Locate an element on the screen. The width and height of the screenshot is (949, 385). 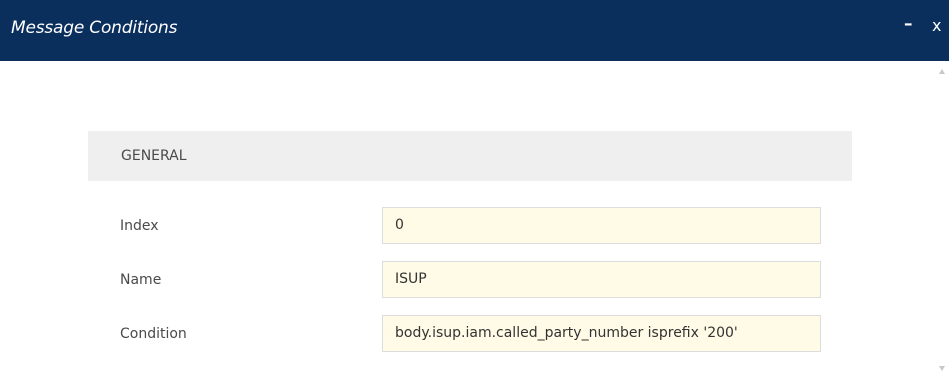
name-label: Name is located at coordinates (141, 280).